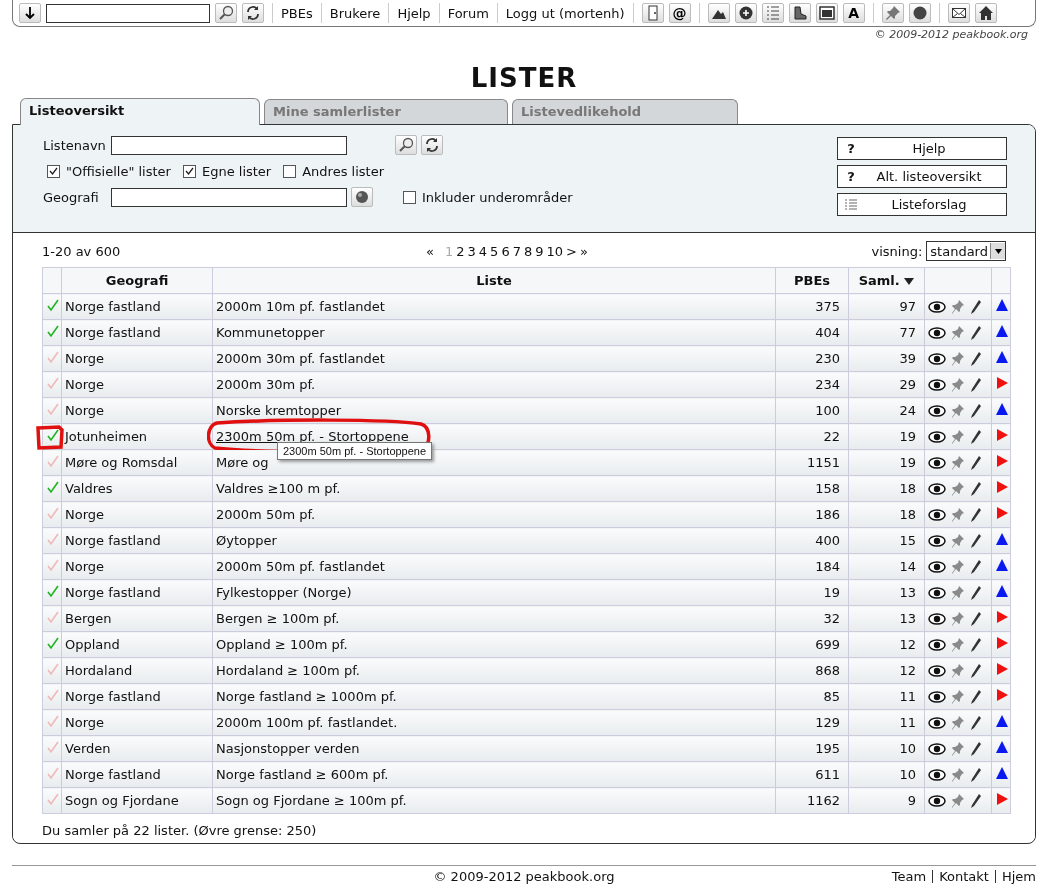 The height and width of the screenshot is (894, 1048). What do you see at coordinates (30, 13) in the screenshot?
I see `download-button` at bounding box center [30, 13].